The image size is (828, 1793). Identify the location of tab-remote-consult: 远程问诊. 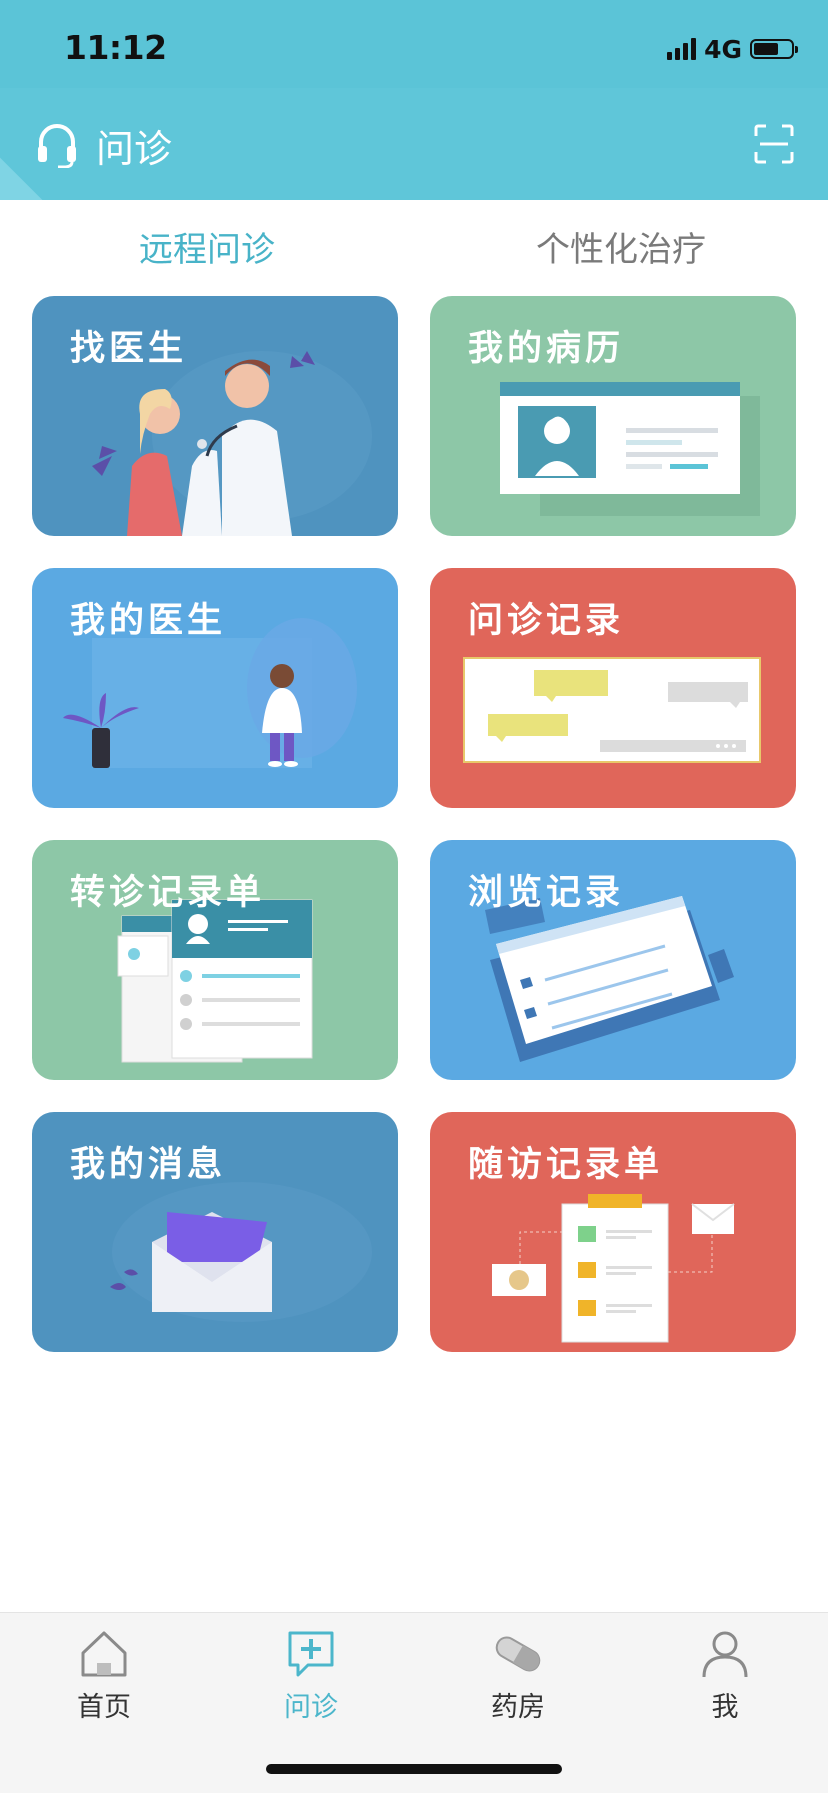
(207, 246).